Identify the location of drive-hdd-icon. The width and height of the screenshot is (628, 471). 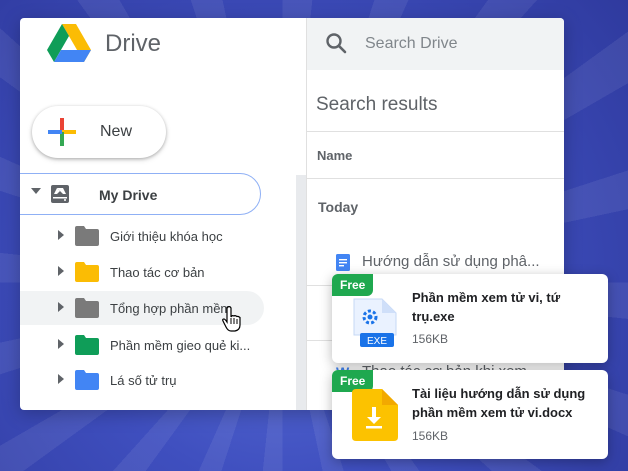
(60, 194).